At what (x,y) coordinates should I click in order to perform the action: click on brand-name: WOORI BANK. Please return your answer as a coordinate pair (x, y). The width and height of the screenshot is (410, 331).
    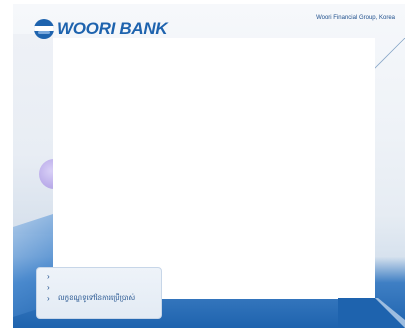
    Looking at the image, I should click on (112, 28).